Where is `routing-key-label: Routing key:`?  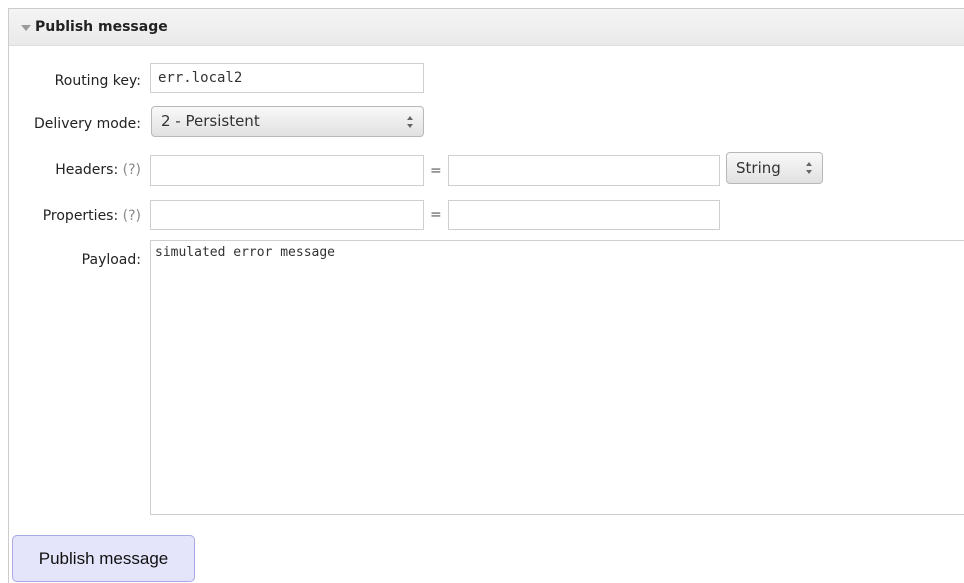
routing-key-label: Routing key: is located at coordinates (97, 81).